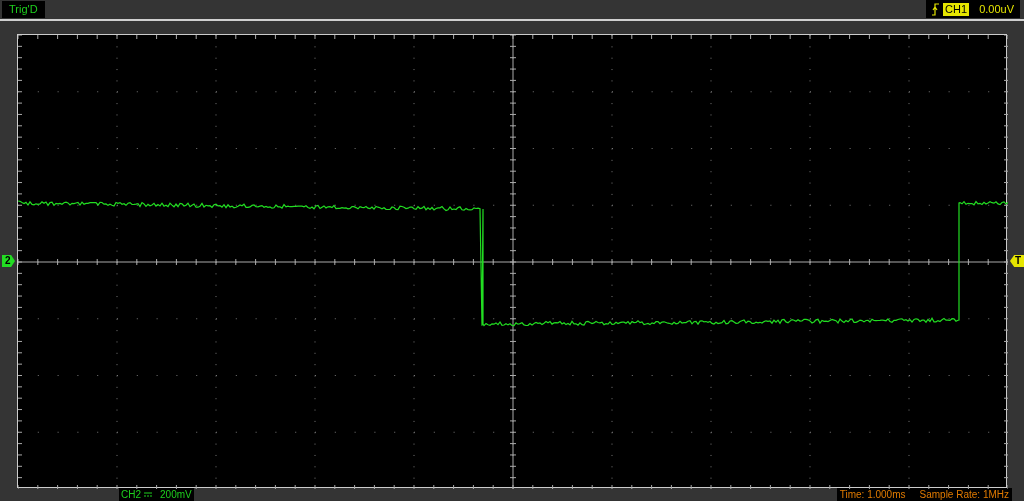  I want to click on dc-coupling-icon, so click(148, 494).